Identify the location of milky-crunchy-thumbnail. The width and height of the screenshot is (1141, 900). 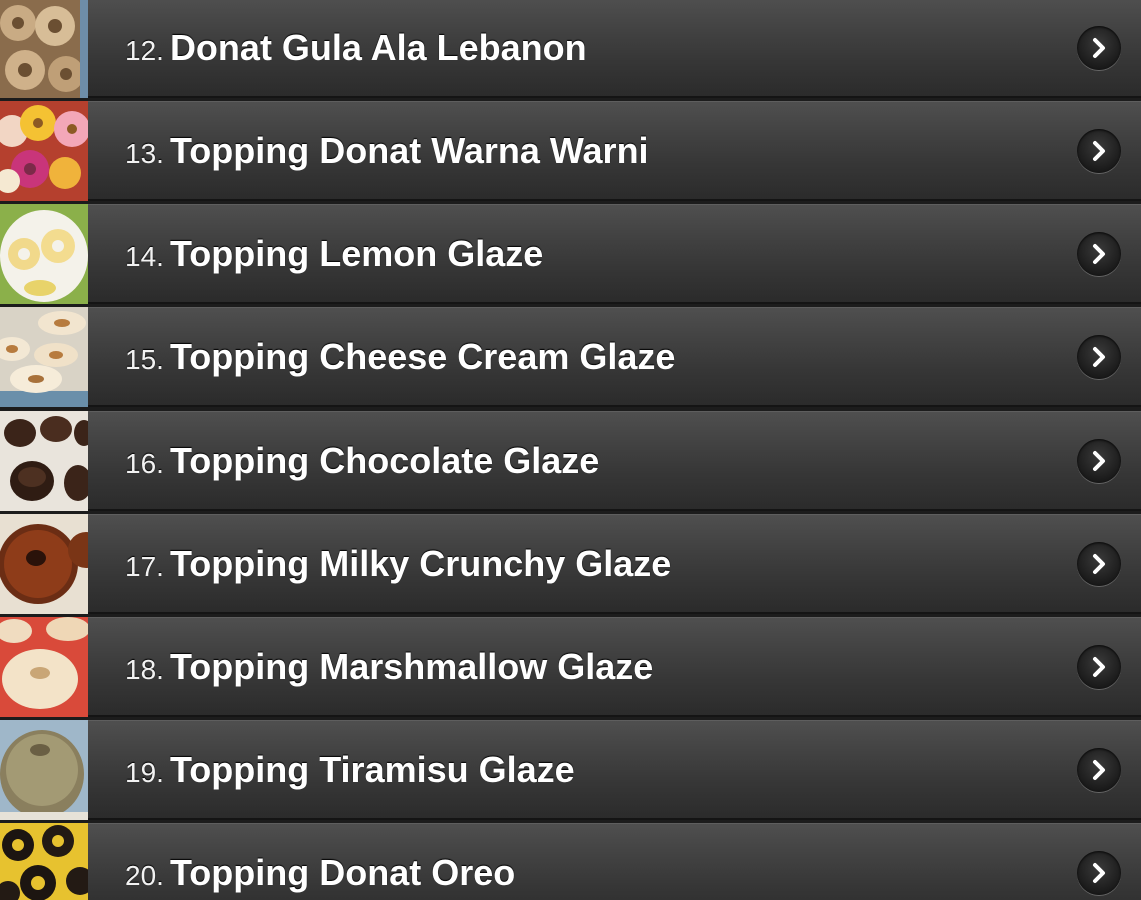
(44, 564).